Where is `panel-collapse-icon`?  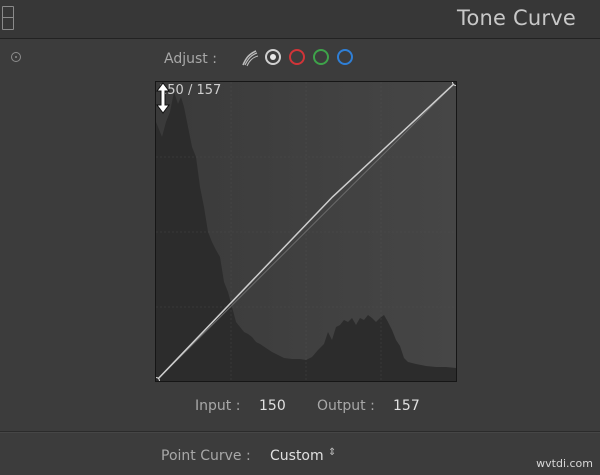
panel-collapse-icon is located at coordinates (8, 18).